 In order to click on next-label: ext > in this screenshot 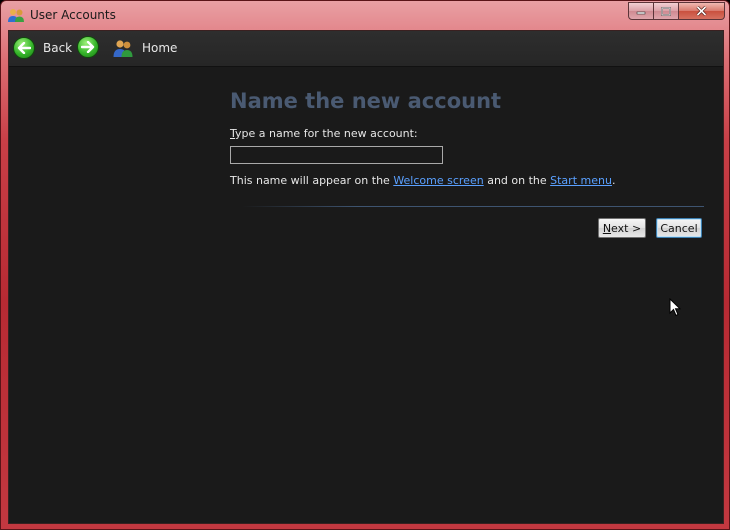, I will do `click(626, 228)`.